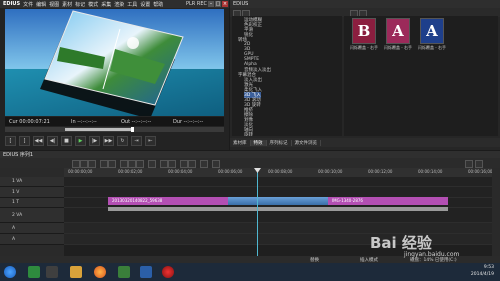 This screenshot has height=281, width=500. Describe the element at coordinates (54, 4) in the screenshot. I see `menu-view: 视图` at that location.